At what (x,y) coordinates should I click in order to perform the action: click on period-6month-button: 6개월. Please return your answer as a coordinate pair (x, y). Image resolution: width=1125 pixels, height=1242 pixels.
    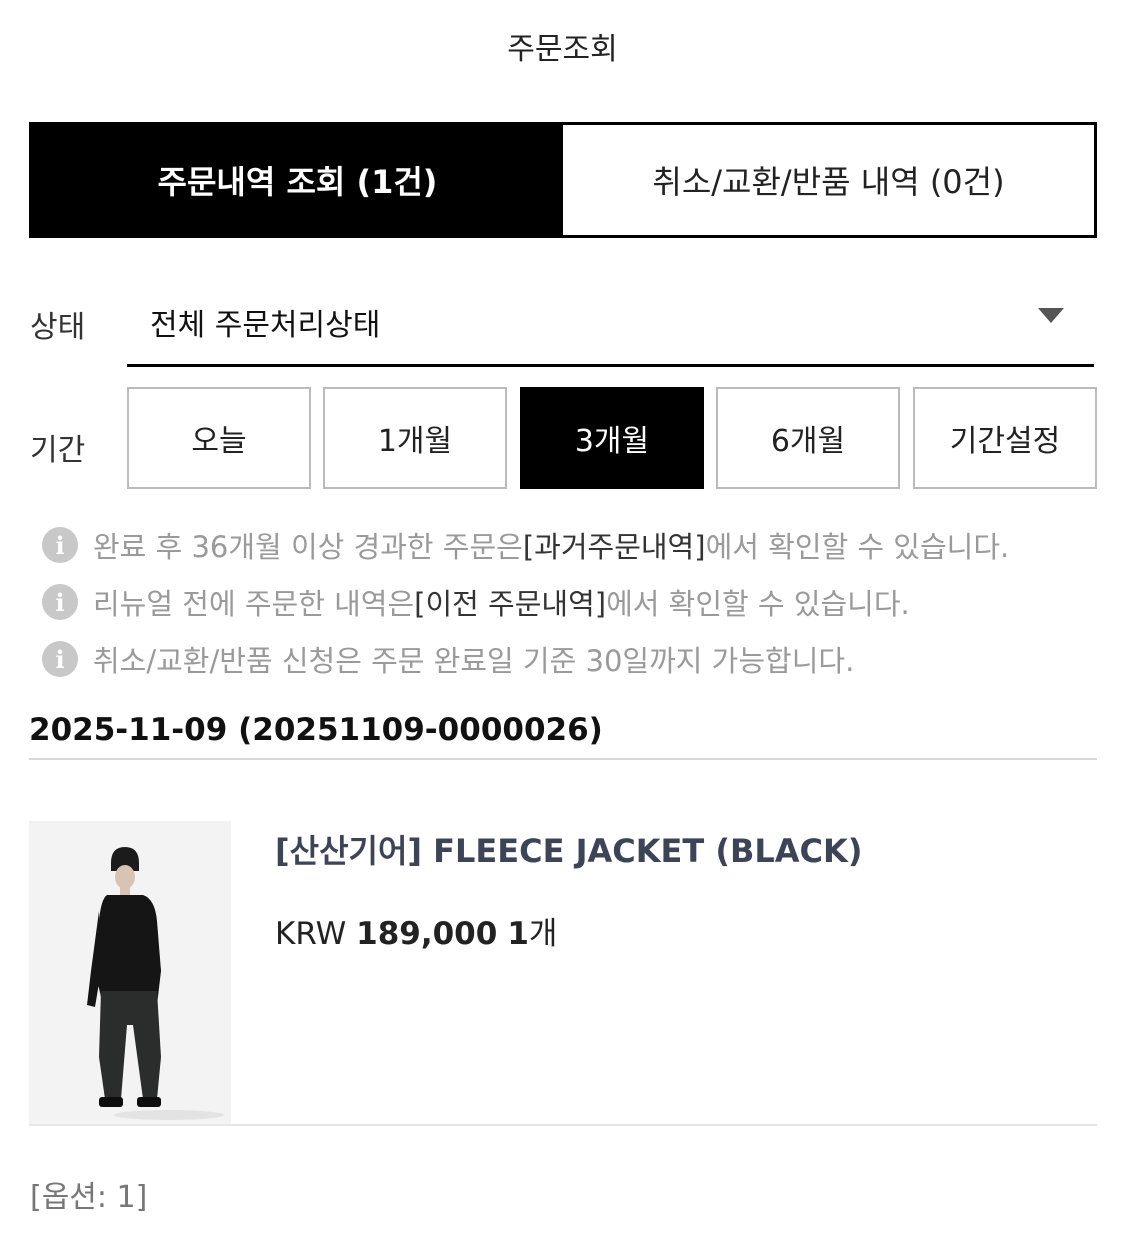
    Looking at the image, I should click on (808, 438).